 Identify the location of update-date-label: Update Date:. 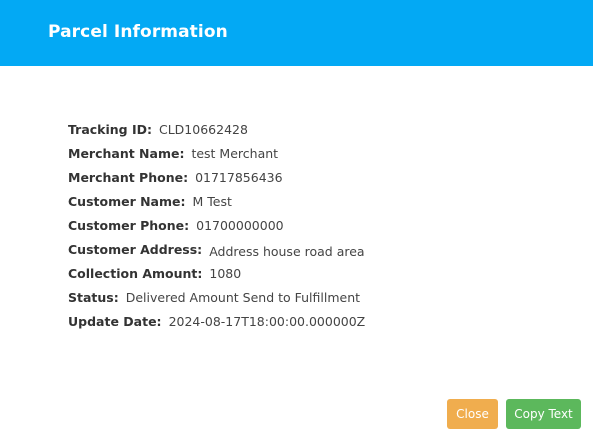
(115, 321).